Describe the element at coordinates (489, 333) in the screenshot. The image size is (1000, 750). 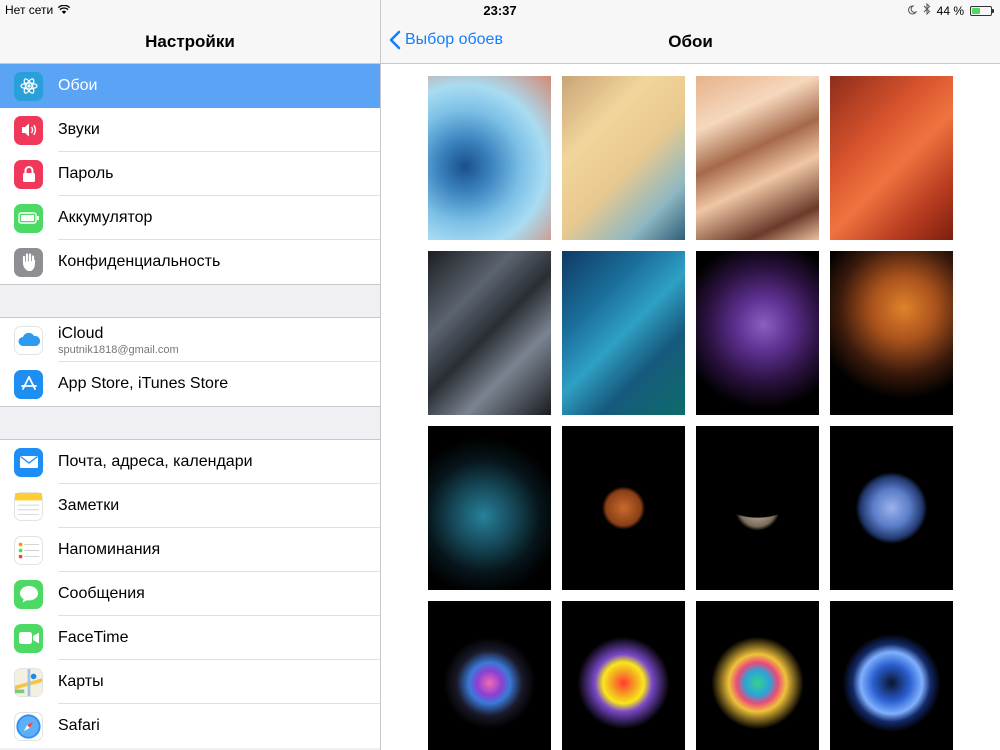
I see `wallpaper-grey-feathers` at that location.